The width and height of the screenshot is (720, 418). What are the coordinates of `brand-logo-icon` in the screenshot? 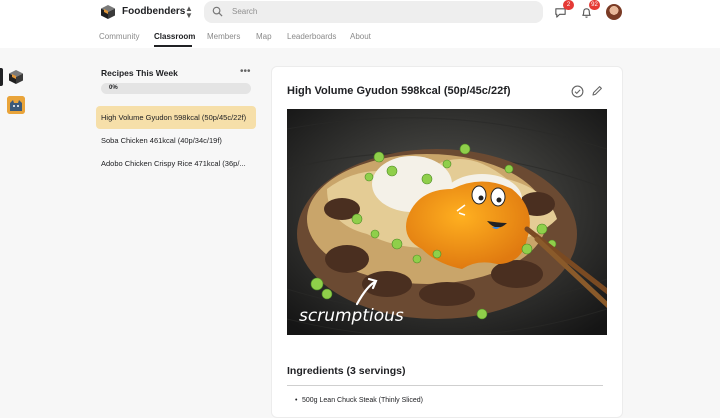 It's located at (108, 12).